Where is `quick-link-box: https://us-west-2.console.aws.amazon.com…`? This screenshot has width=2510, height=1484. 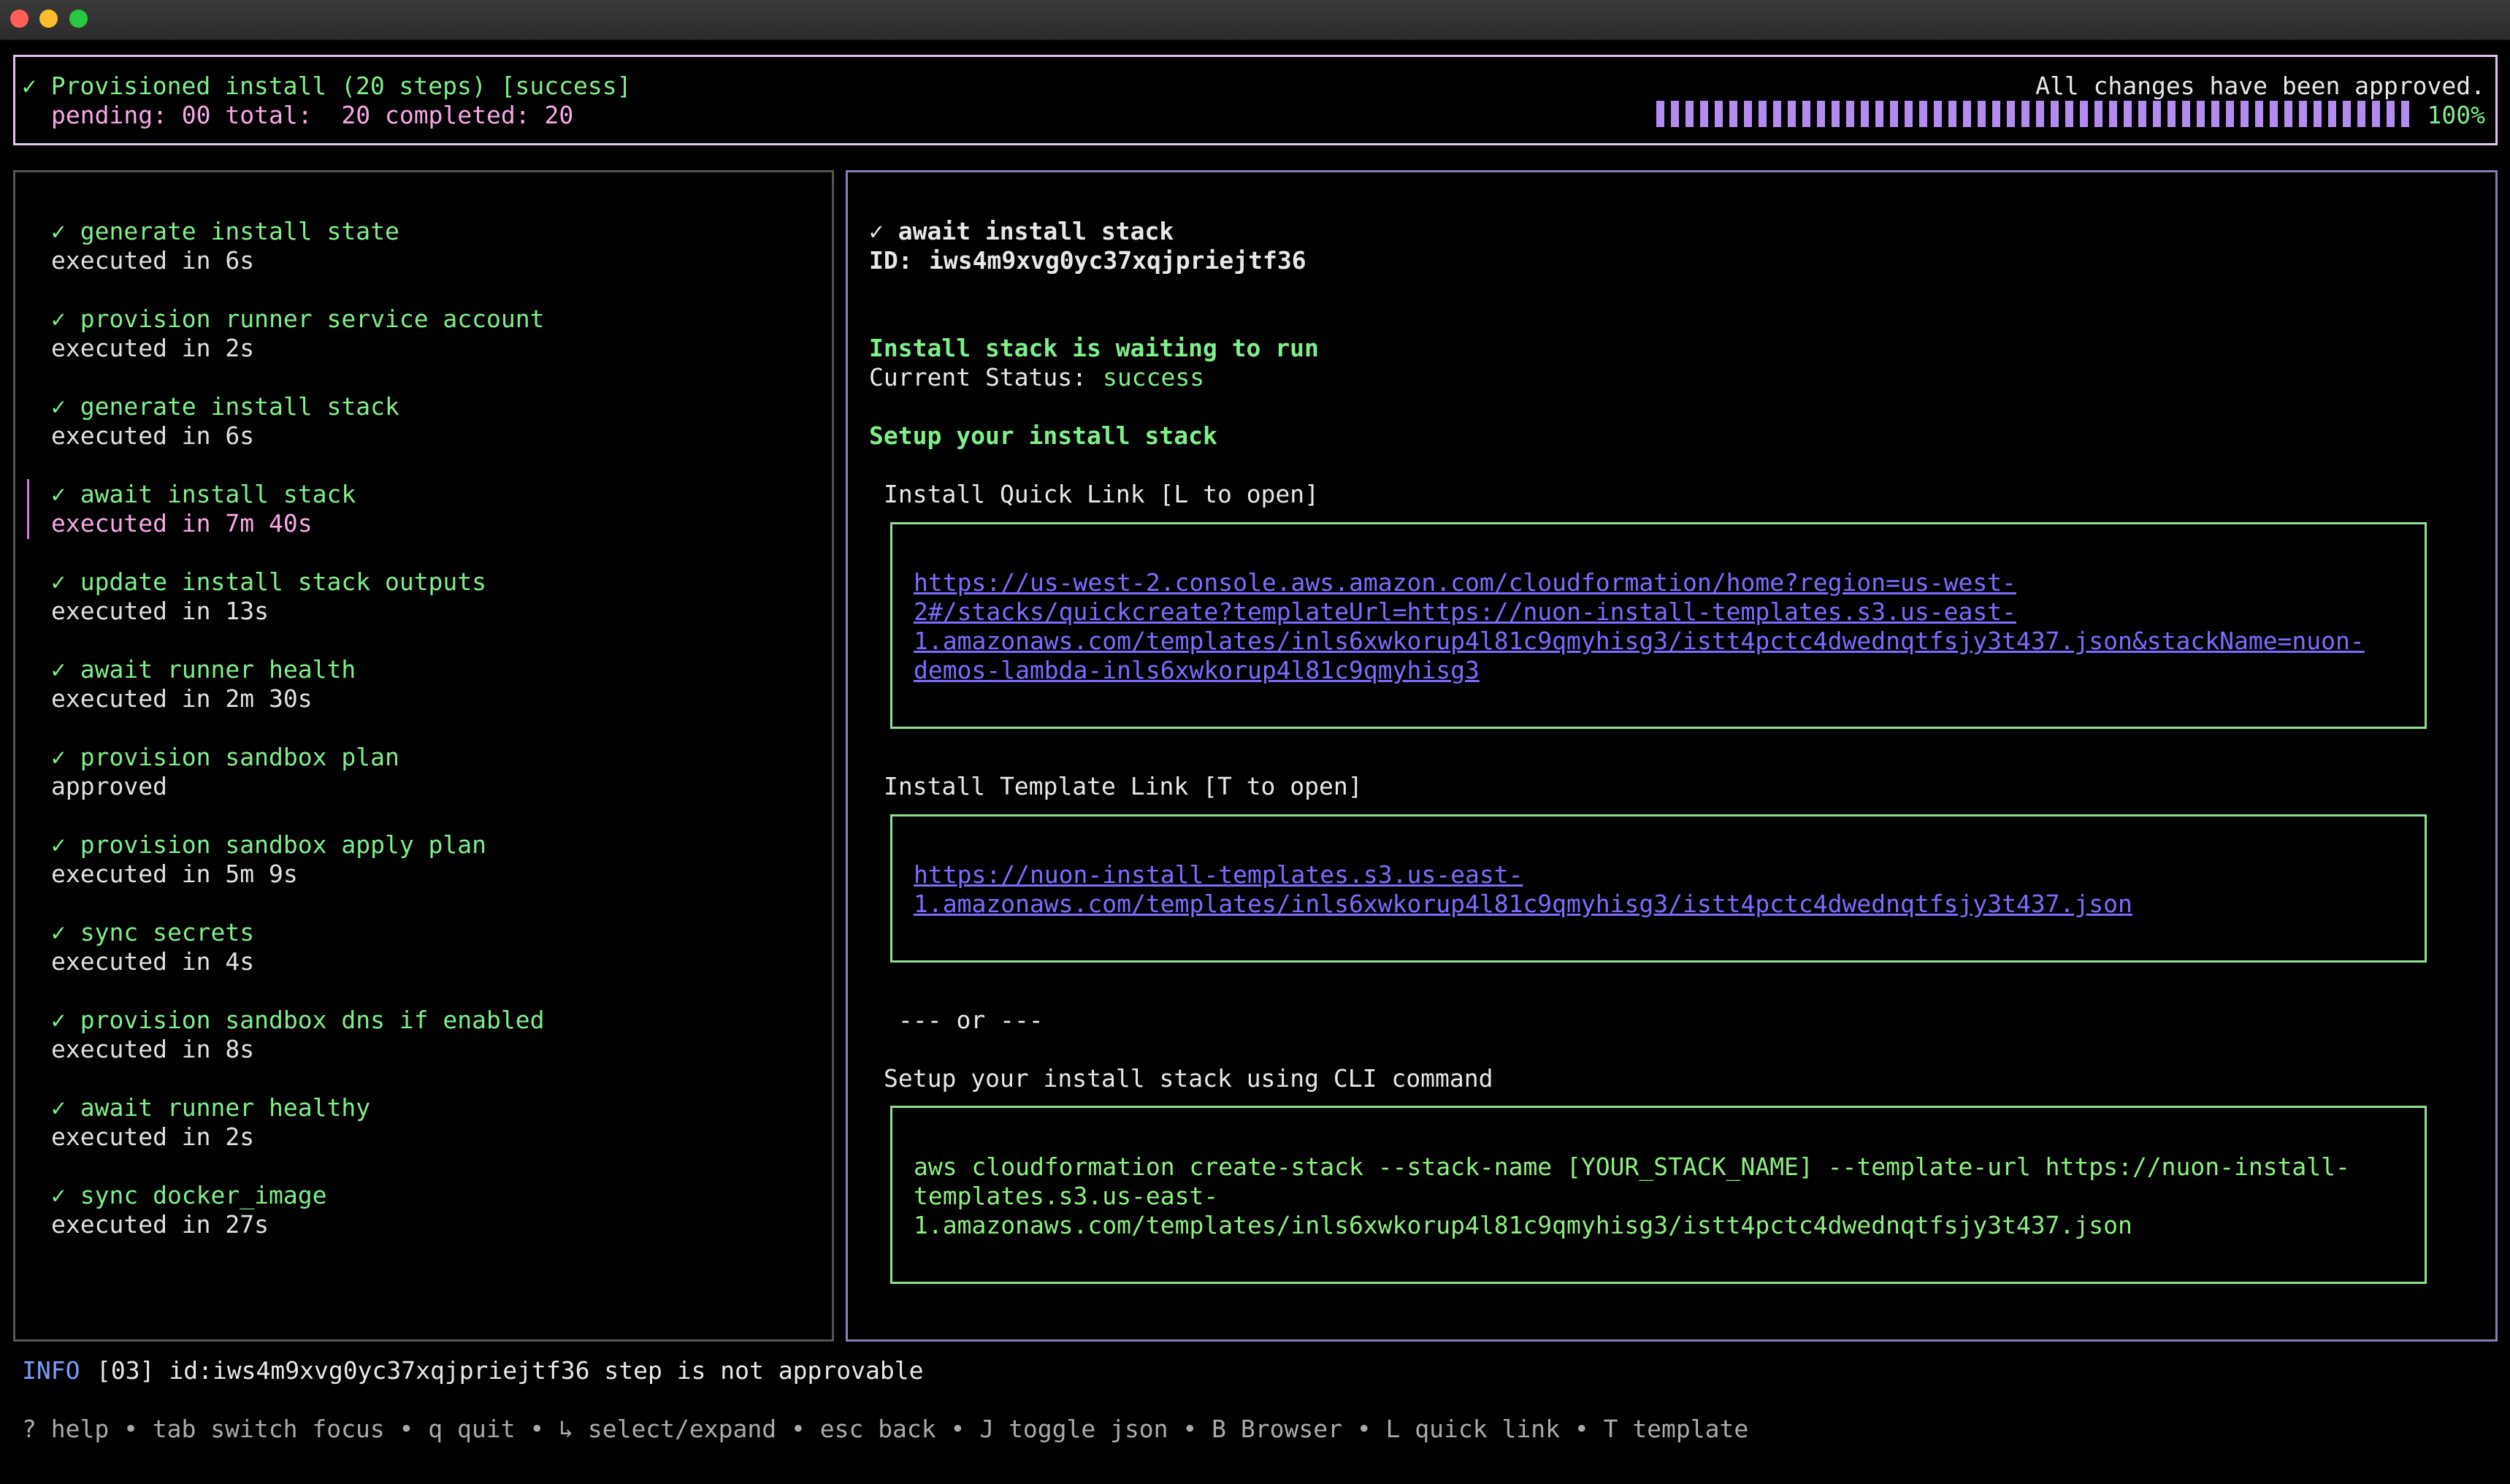 quick-link-box: https://us-west-2.console.aws.amazon.com… is located at coordinates (1659, 625).